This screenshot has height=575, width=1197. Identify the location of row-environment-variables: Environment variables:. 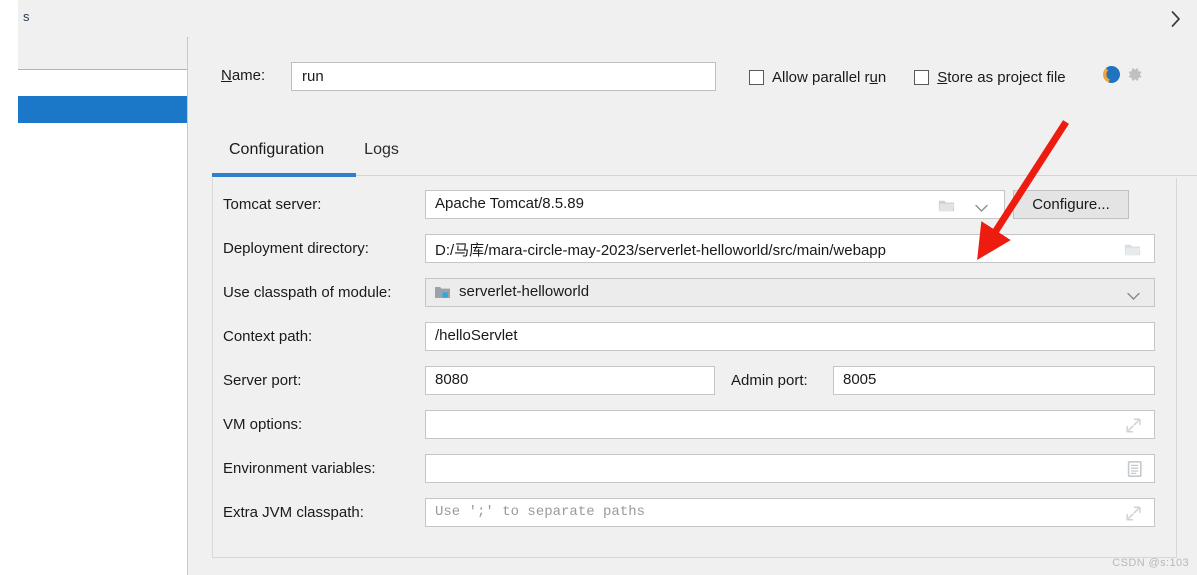
(694, 469).